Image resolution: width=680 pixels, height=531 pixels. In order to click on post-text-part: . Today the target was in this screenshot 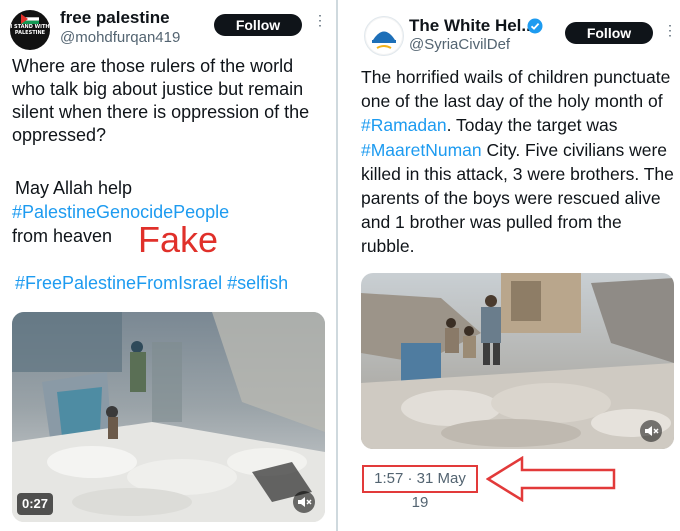, I will do `click(532, 125)`.